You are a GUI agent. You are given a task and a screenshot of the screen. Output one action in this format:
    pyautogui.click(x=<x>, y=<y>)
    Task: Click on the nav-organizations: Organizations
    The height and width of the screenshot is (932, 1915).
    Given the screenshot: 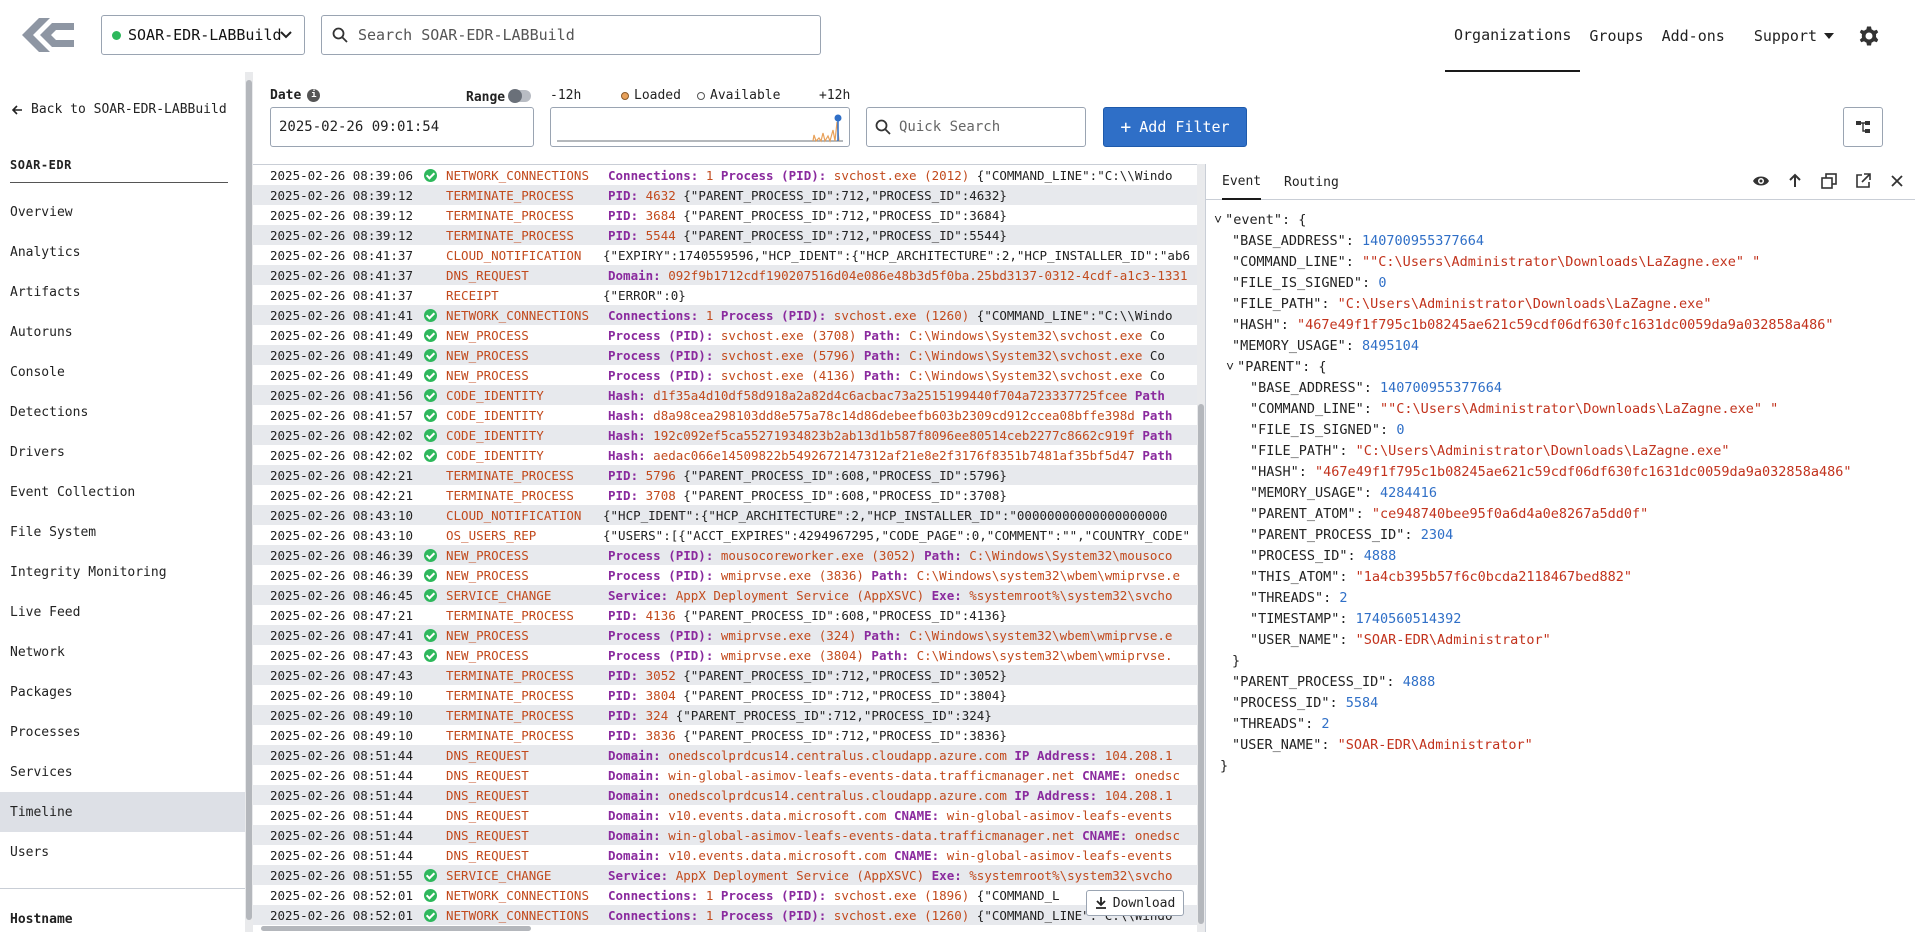 What is the action you would take?
    pyautogui.click(x=1513, y=36)
    